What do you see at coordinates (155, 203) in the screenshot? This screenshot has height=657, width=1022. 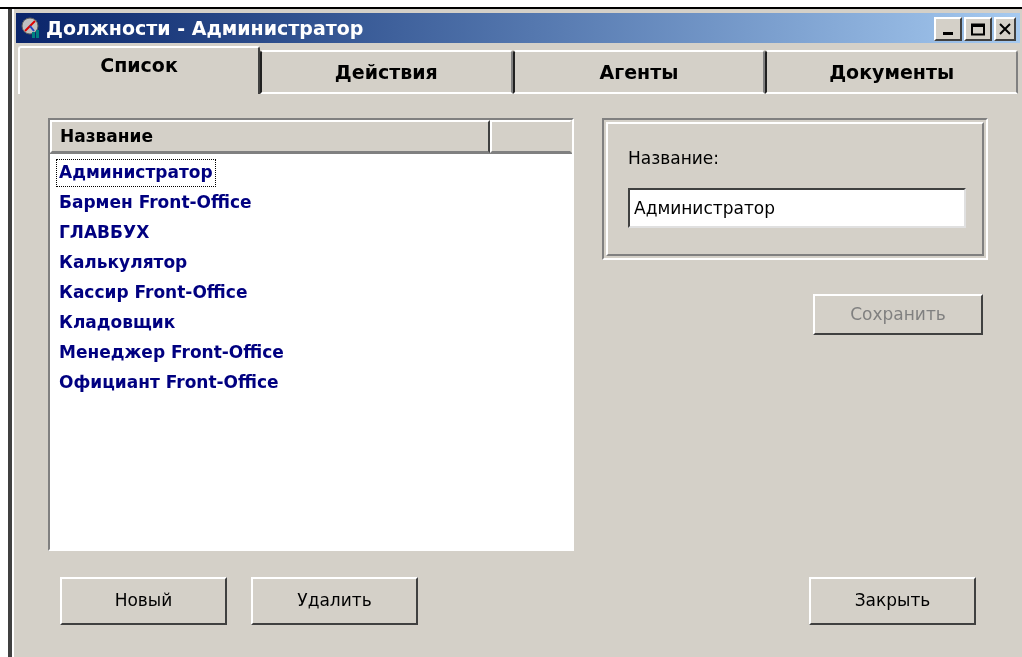 I see `list-item: Бармен Front-Office` at bounding box center [155, 203].